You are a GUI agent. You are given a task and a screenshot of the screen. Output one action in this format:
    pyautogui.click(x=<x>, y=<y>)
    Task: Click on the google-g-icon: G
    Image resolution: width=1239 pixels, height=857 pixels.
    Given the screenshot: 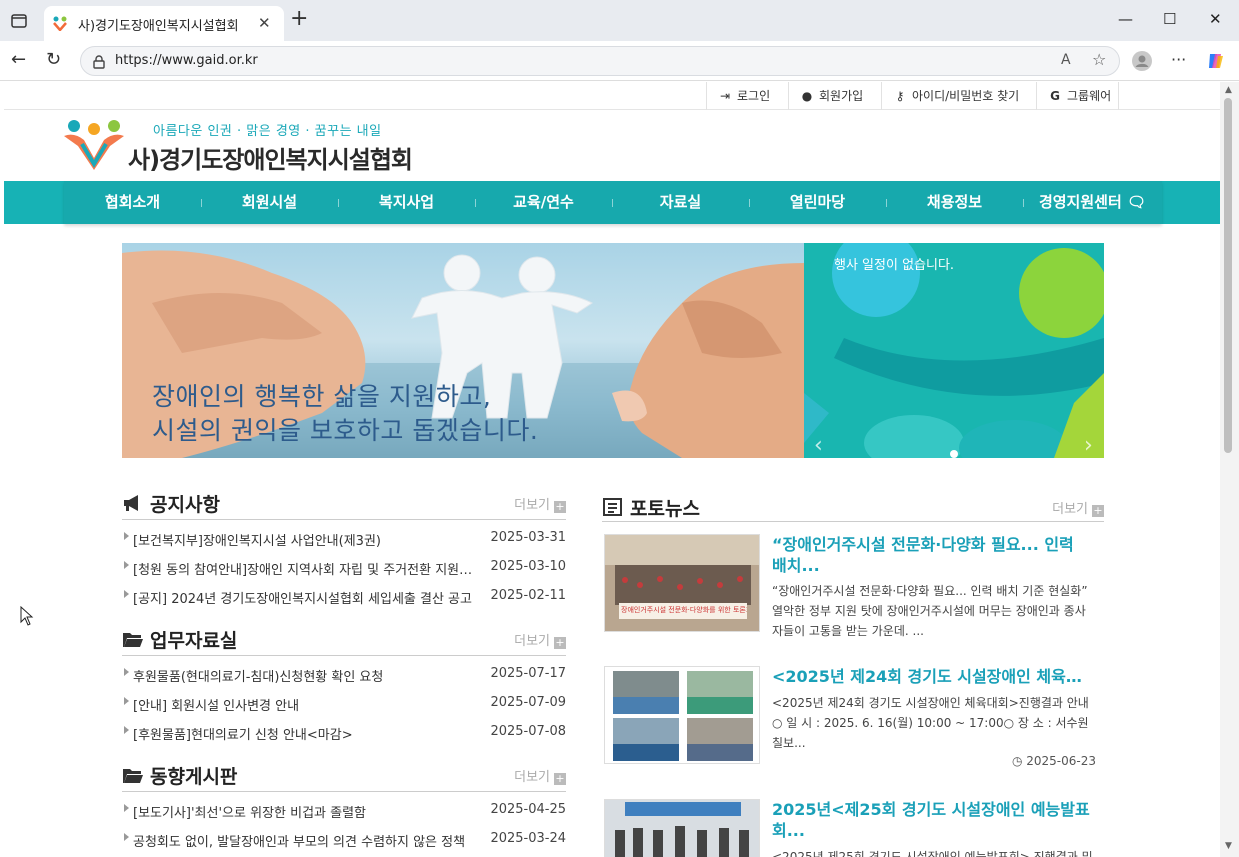 What is the action you would take?
    pyautogui.click(x=1055, y=96)
    